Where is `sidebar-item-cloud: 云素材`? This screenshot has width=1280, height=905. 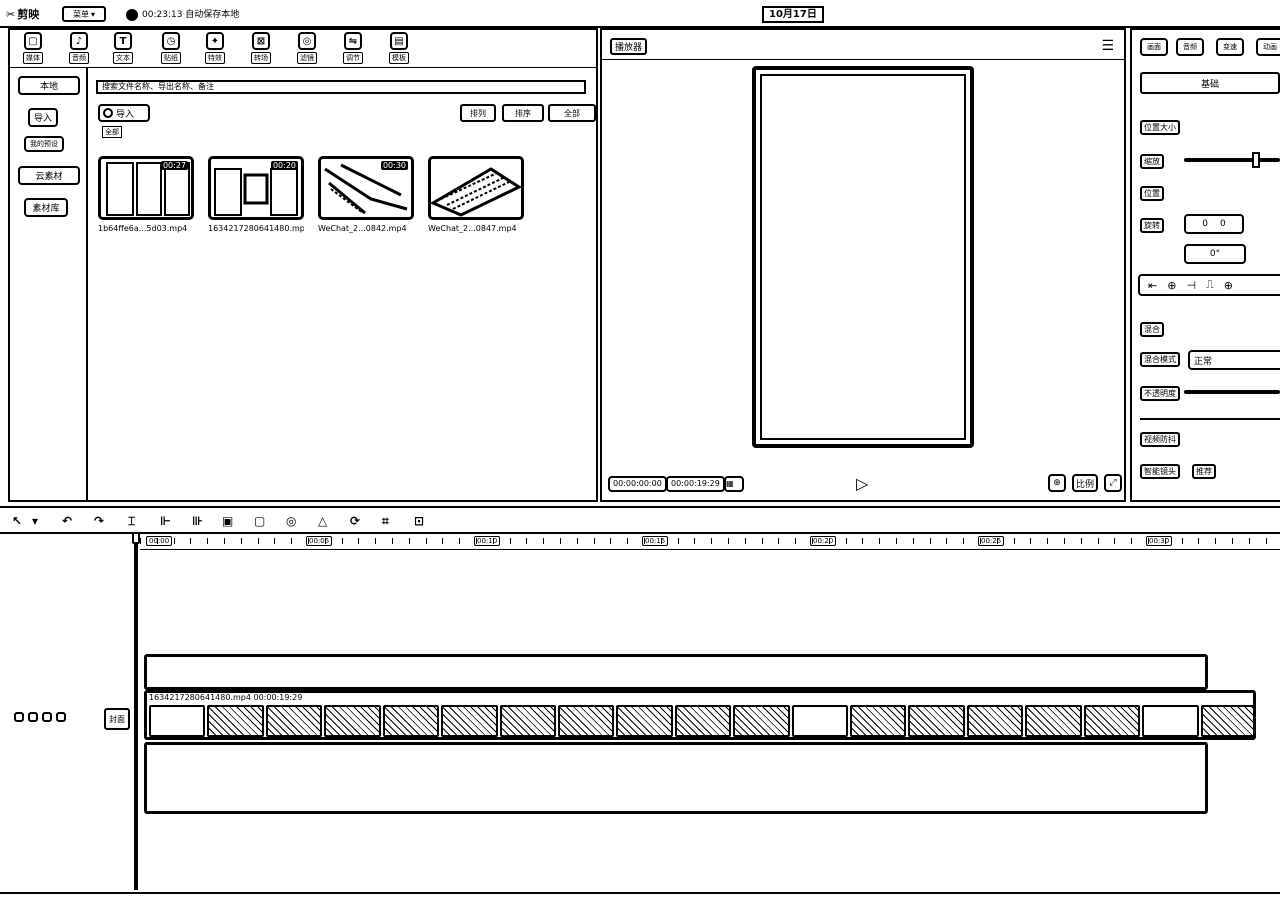 sidebar-item-cloud: 云素材 is located at coordinates (49, 175).